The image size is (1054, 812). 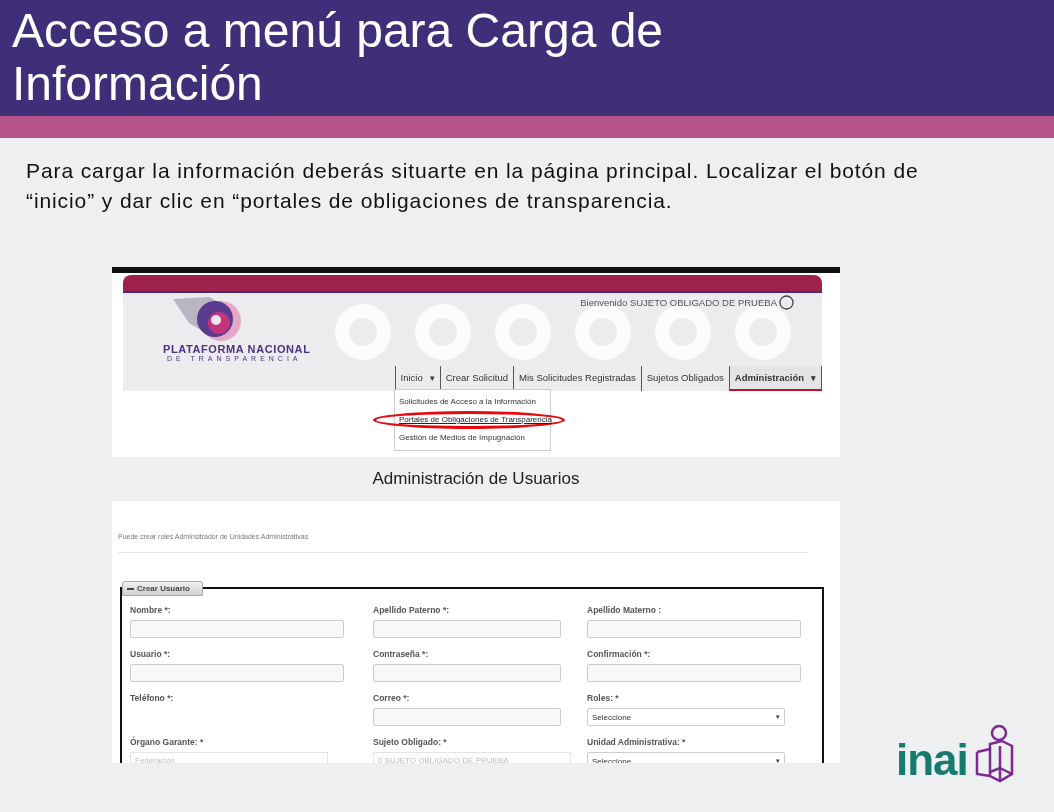 What do you see at coordinates (472, 438) in the screenshot?
I see `dropdown-menu-item: Gestión de Medios de Impugnación` at bounding box center [472, 438].